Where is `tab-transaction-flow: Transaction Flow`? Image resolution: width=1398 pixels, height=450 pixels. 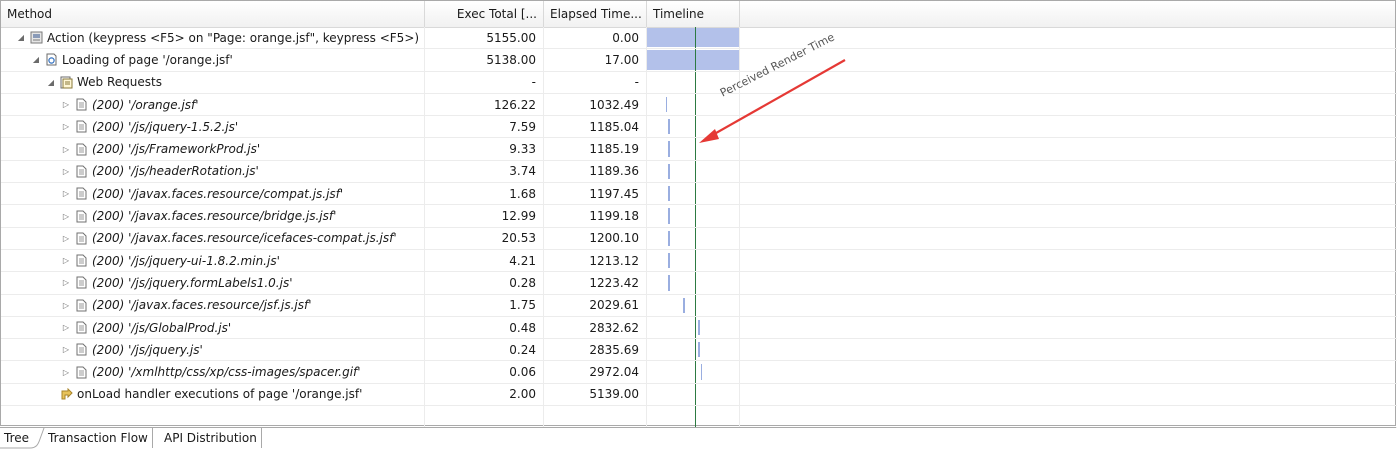
tab-transaction-flow: Transaction Flow is located at coordinates (98, 438).